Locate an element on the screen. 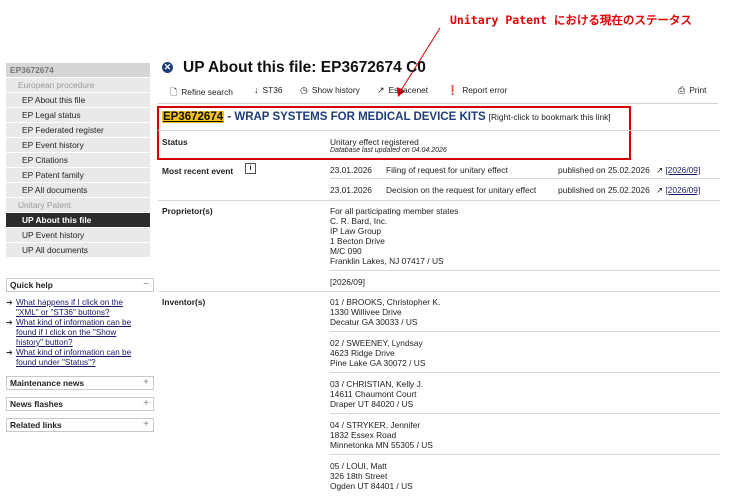 This screenshot has width=730, height=502. inventor-street: 326 18th Street is located at coordinates (359, 476).